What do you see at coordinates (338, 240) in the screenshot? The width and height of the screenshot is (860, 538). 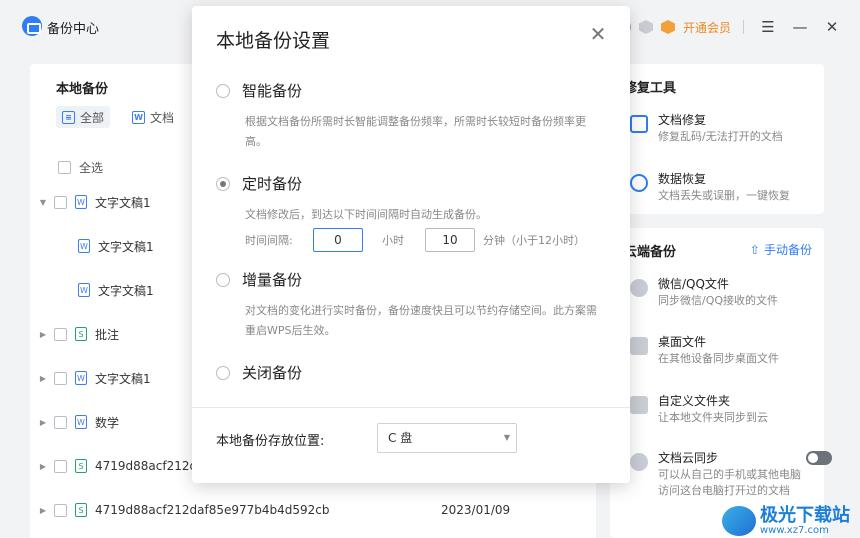 I see `hours-input: 0` at bounding box center [338, 240].